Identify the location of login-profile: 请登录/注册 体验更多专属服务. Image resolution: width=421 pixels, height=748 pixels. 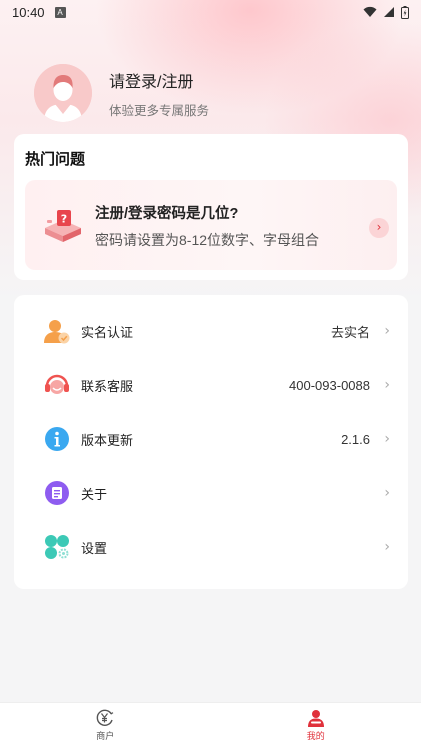
(121, 93).